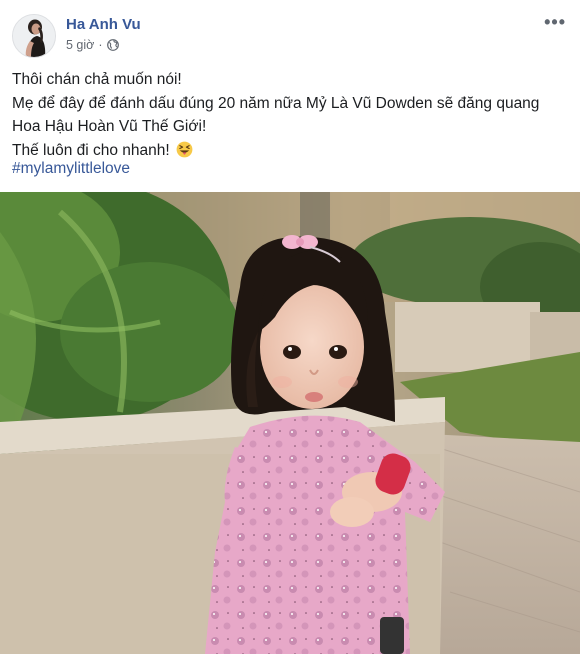  What do you see at coordinates (109, 126) in the screenshot?
I see `post-text-line: Hoa Hậu Hoàn Vũ Thế Giới!` at bounding box center [109, 126].